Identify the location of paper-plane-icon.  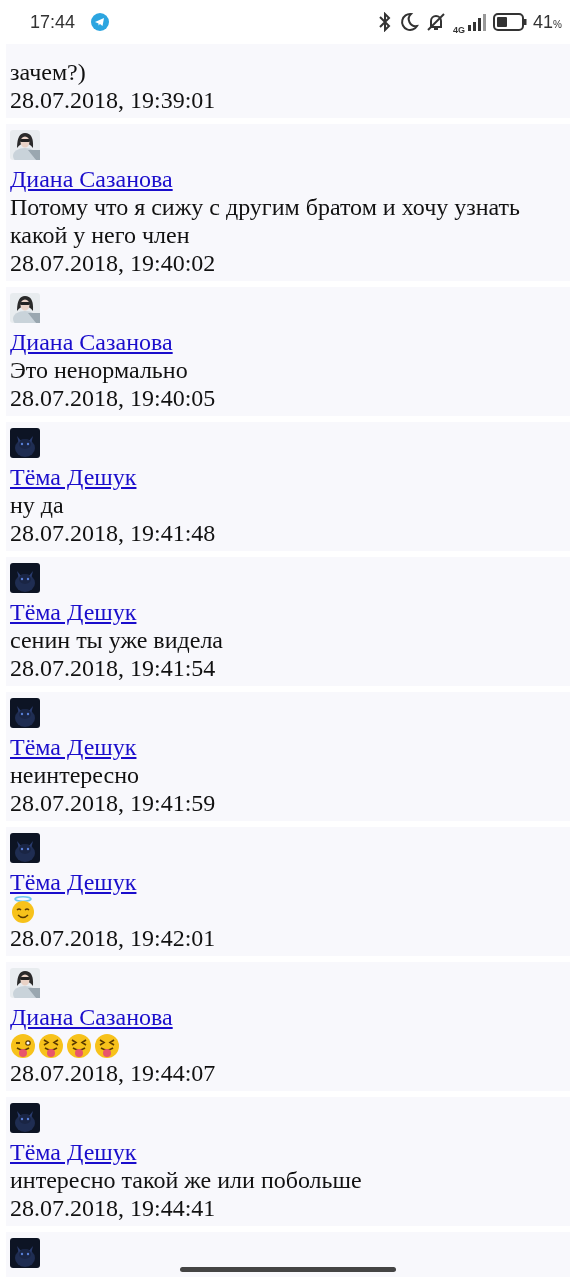
(100, 22).